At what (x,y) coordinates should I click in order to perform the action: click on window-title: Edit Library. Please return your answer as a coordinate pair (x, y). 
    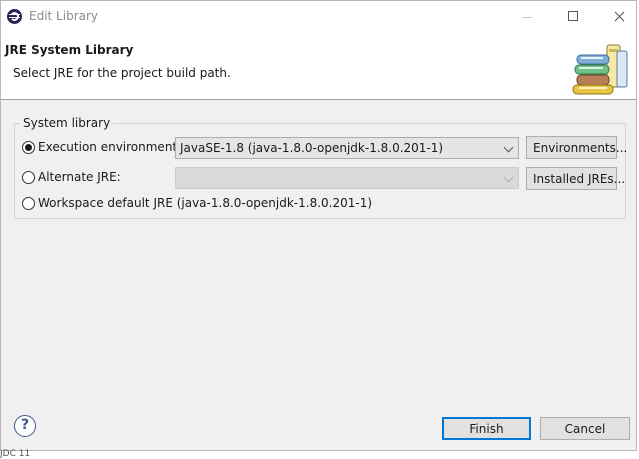
    Looking at the image, I should click on (64, 16).